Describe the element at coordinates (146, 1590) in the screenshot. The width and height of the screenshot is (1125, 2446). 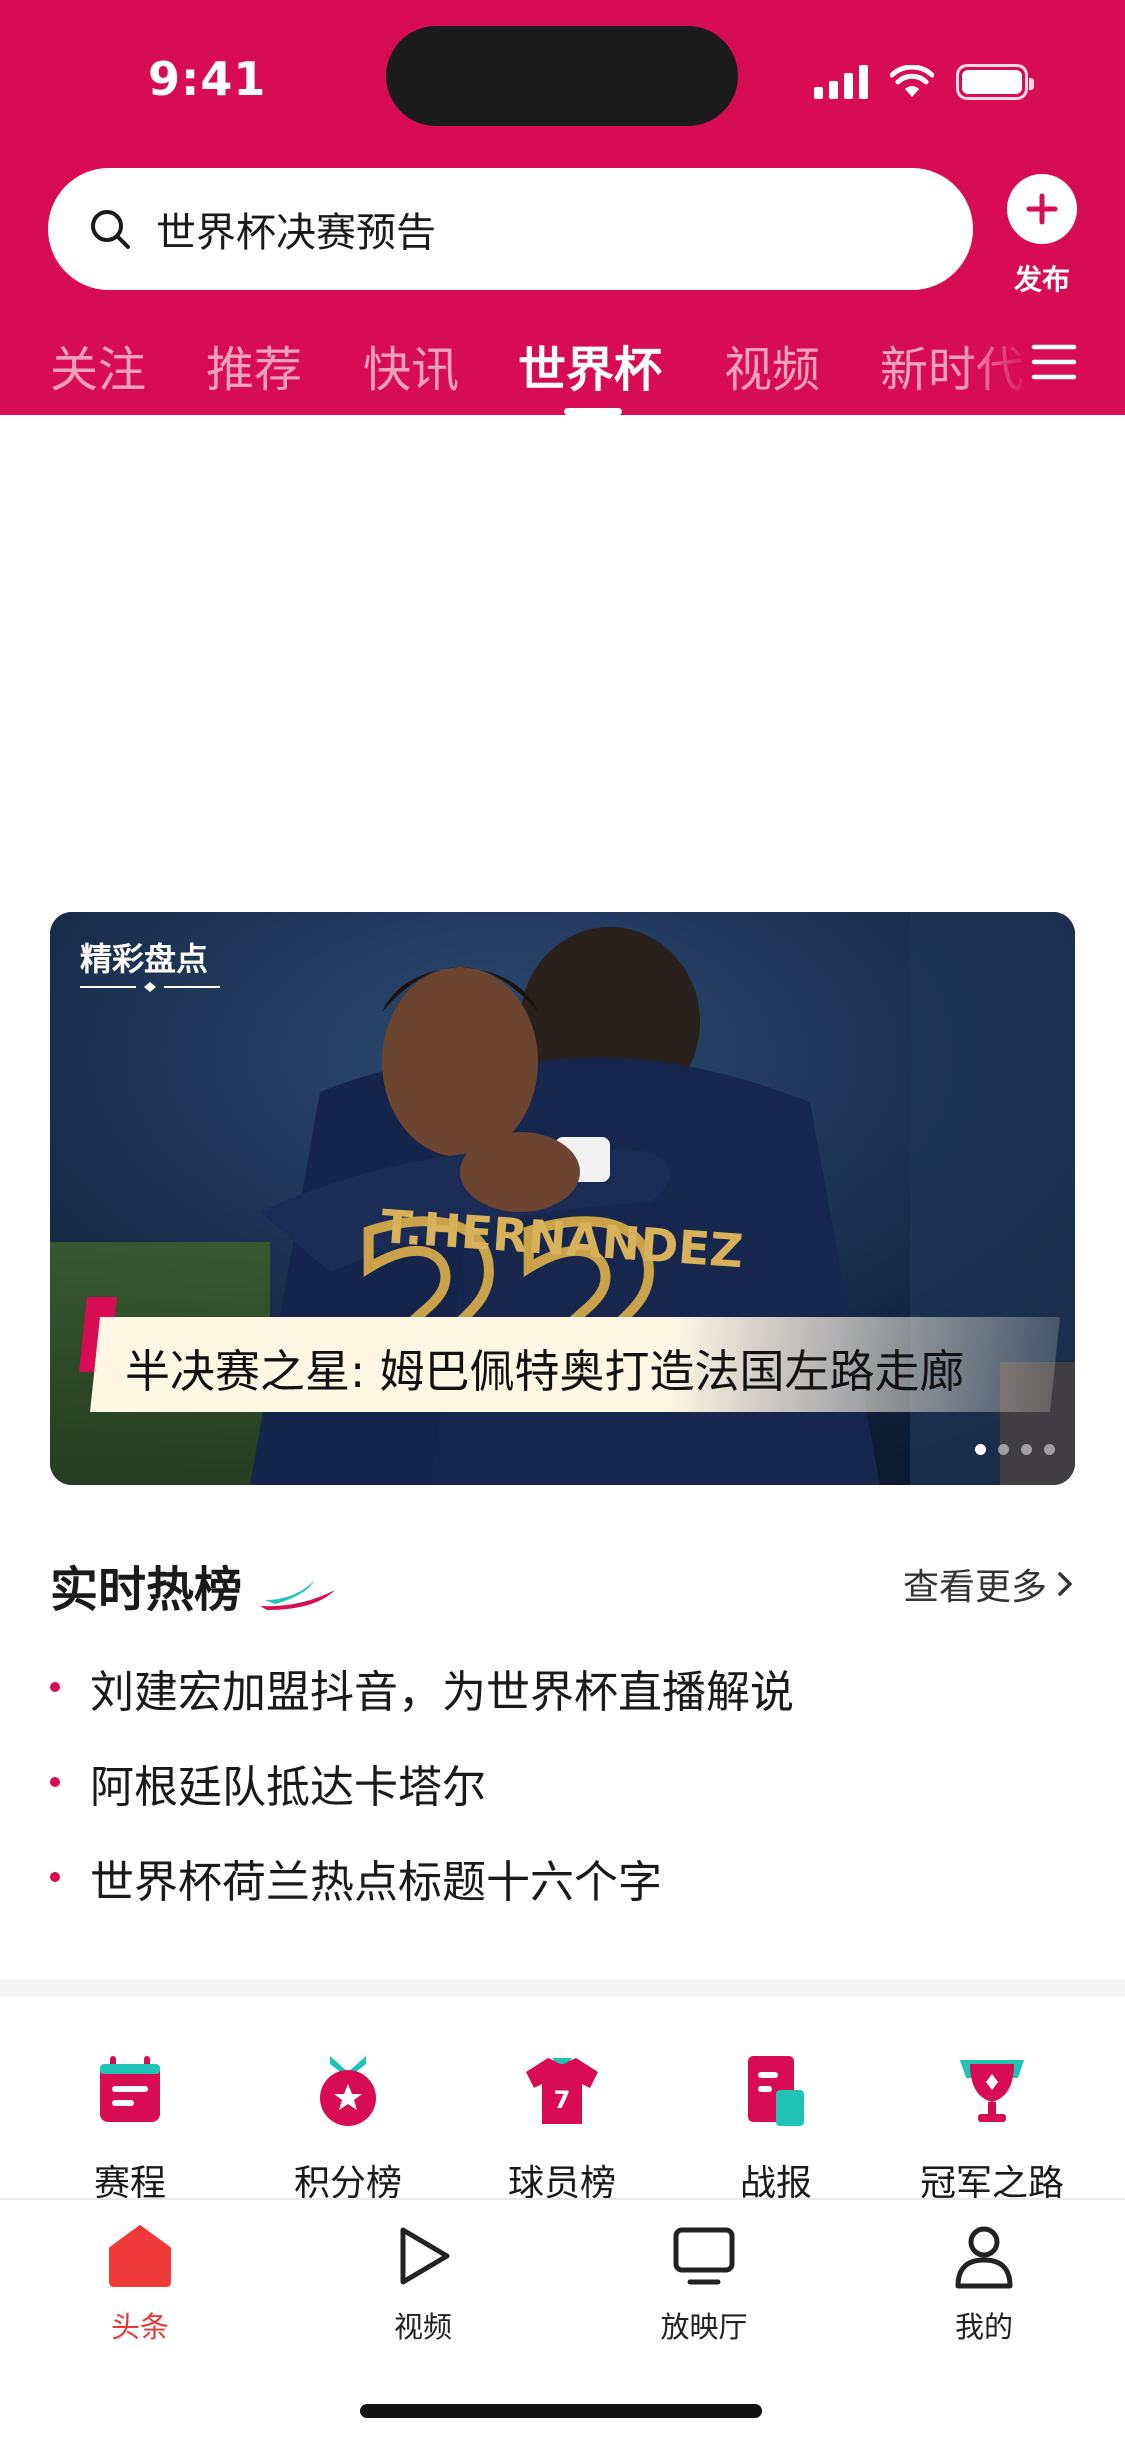
I see `hot-list-title: 实时热榜` at that location.